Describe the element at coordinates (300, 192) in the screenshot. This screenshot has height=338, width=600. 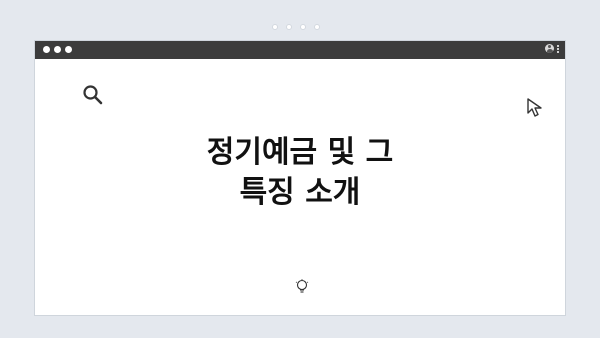
I see `page-title-line-2: 특징 소개` at that location.